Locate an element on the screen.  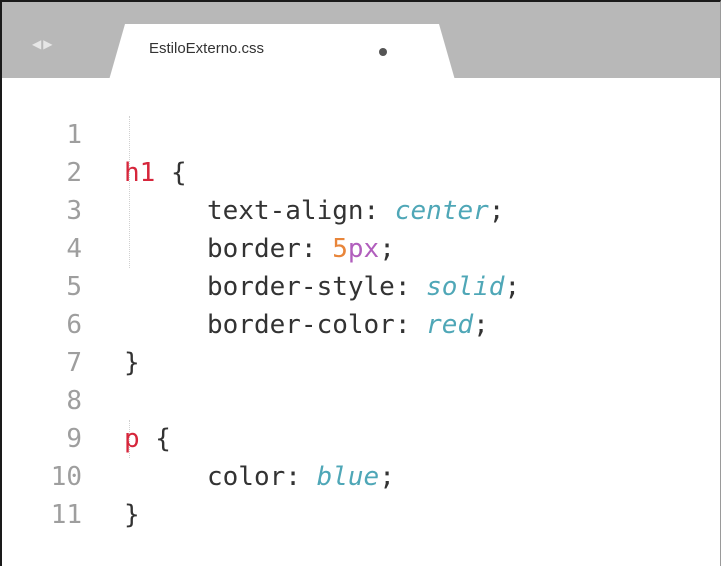
tab-estiloexterno-css: EstiloExterno.css is located at coordinates (282, 52).